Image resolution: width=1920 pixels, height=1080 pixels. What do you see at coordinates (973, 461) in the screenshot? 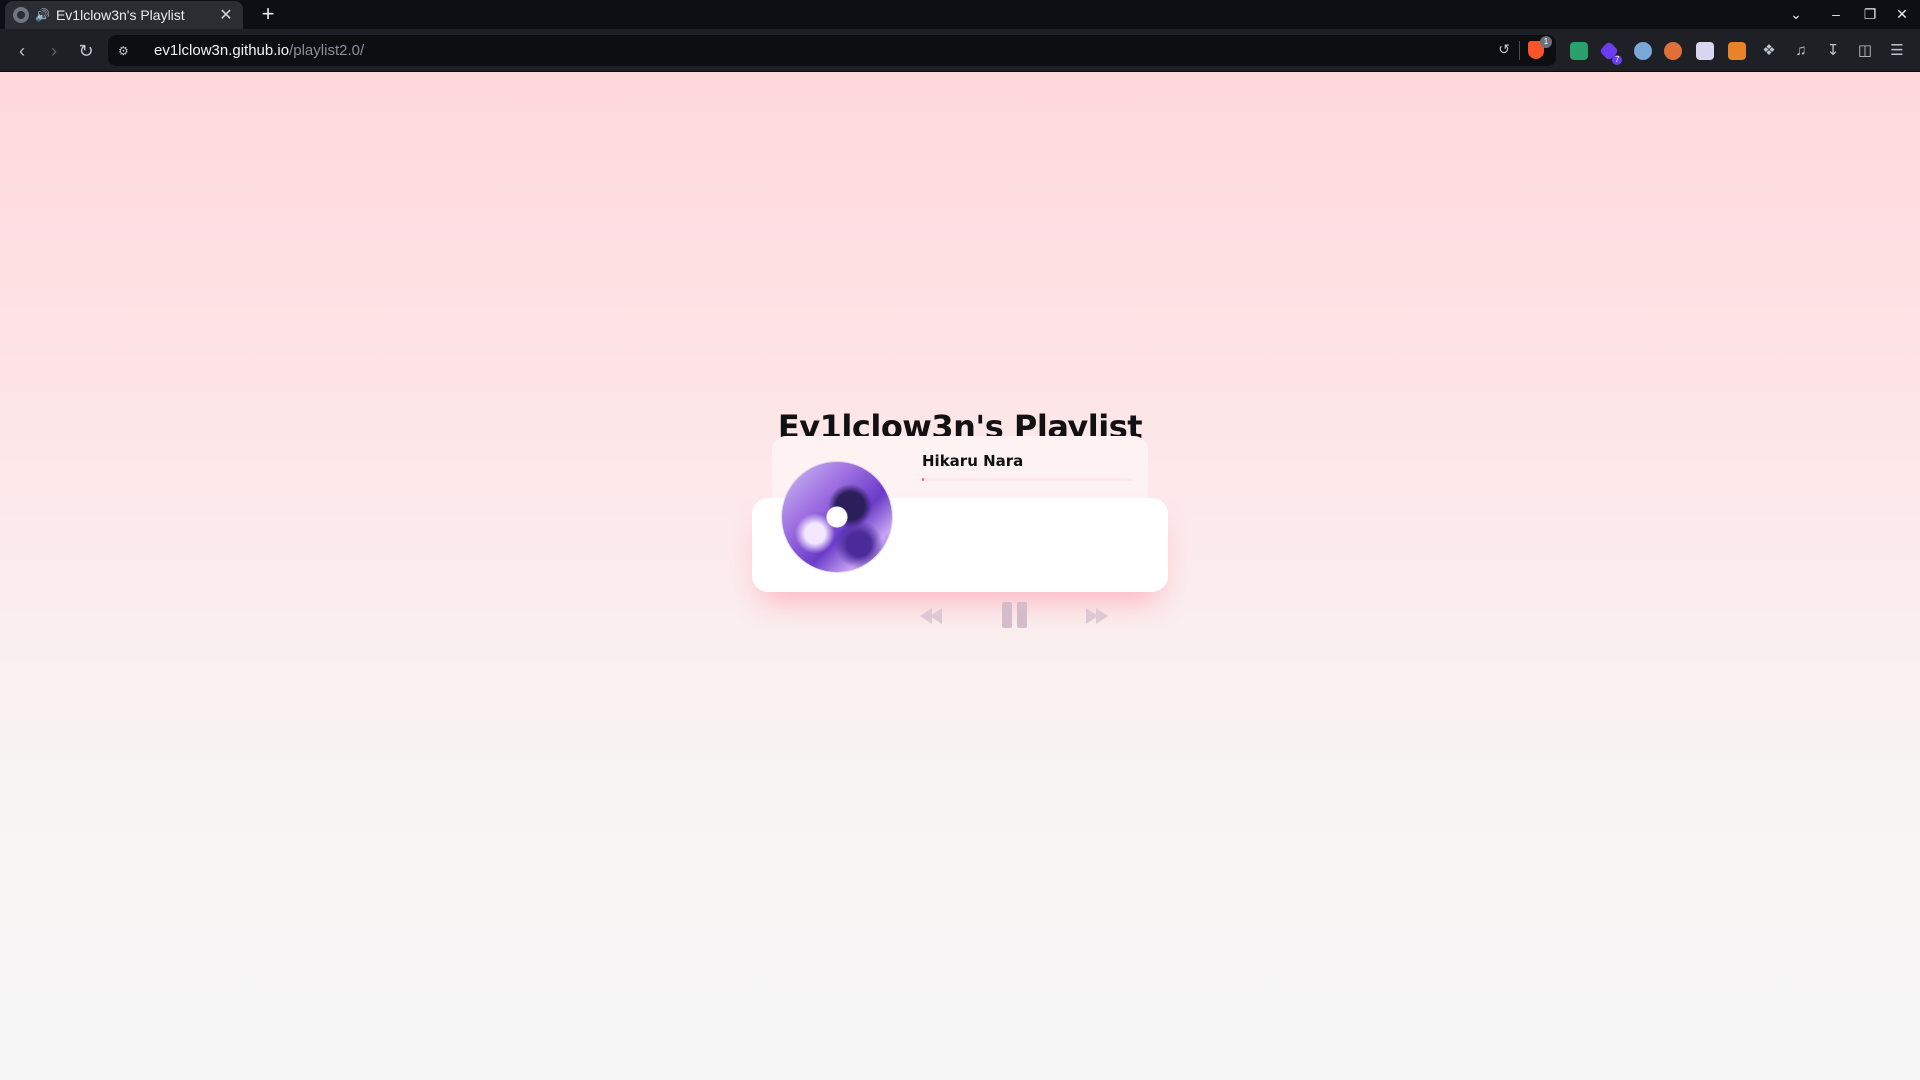
I see `song-title: Hikaru Nara` at bounding box center [973, 461].